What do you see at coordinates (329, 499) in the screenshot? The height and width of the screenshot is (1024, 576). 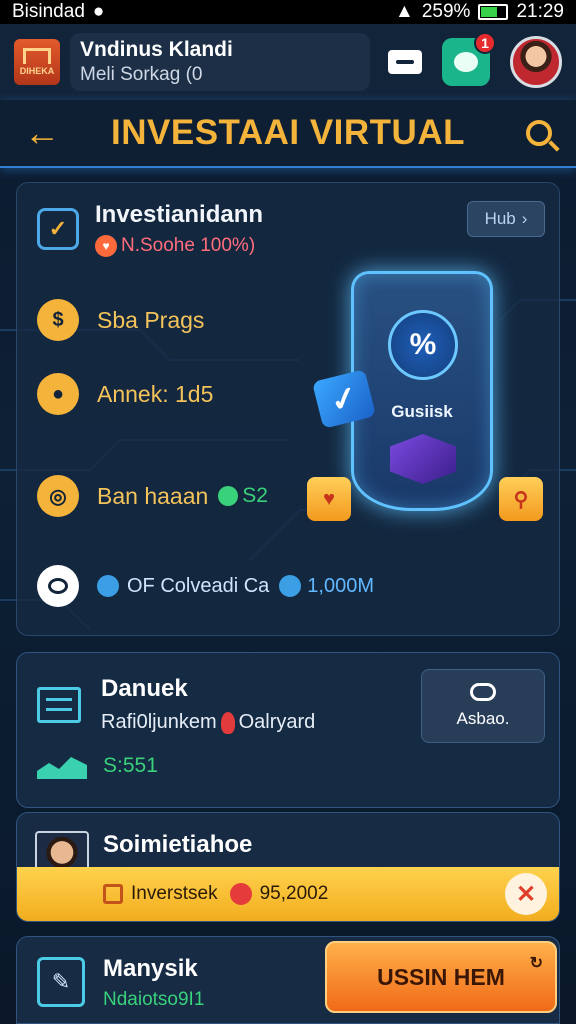 I see `heart-tile-icon: ♥` at bounding box center [329, 499].